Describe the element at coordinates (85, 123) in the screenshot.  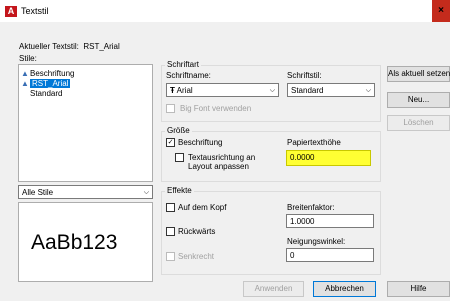
I see `styles-list: ▲Beschriftung ▲ RST_Arial Standard` at that location.